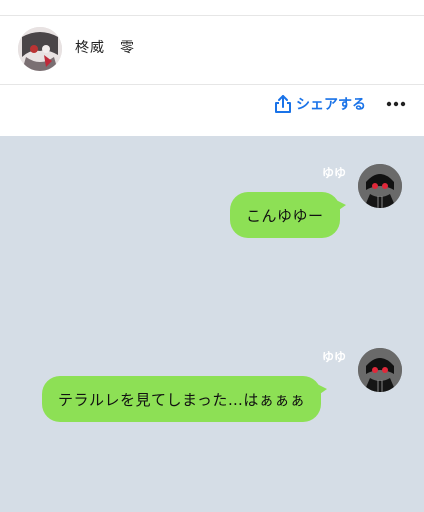  I want to click on message-bubble: テラルレを見てしまった…はぁぁぁ, so click(185, 399).